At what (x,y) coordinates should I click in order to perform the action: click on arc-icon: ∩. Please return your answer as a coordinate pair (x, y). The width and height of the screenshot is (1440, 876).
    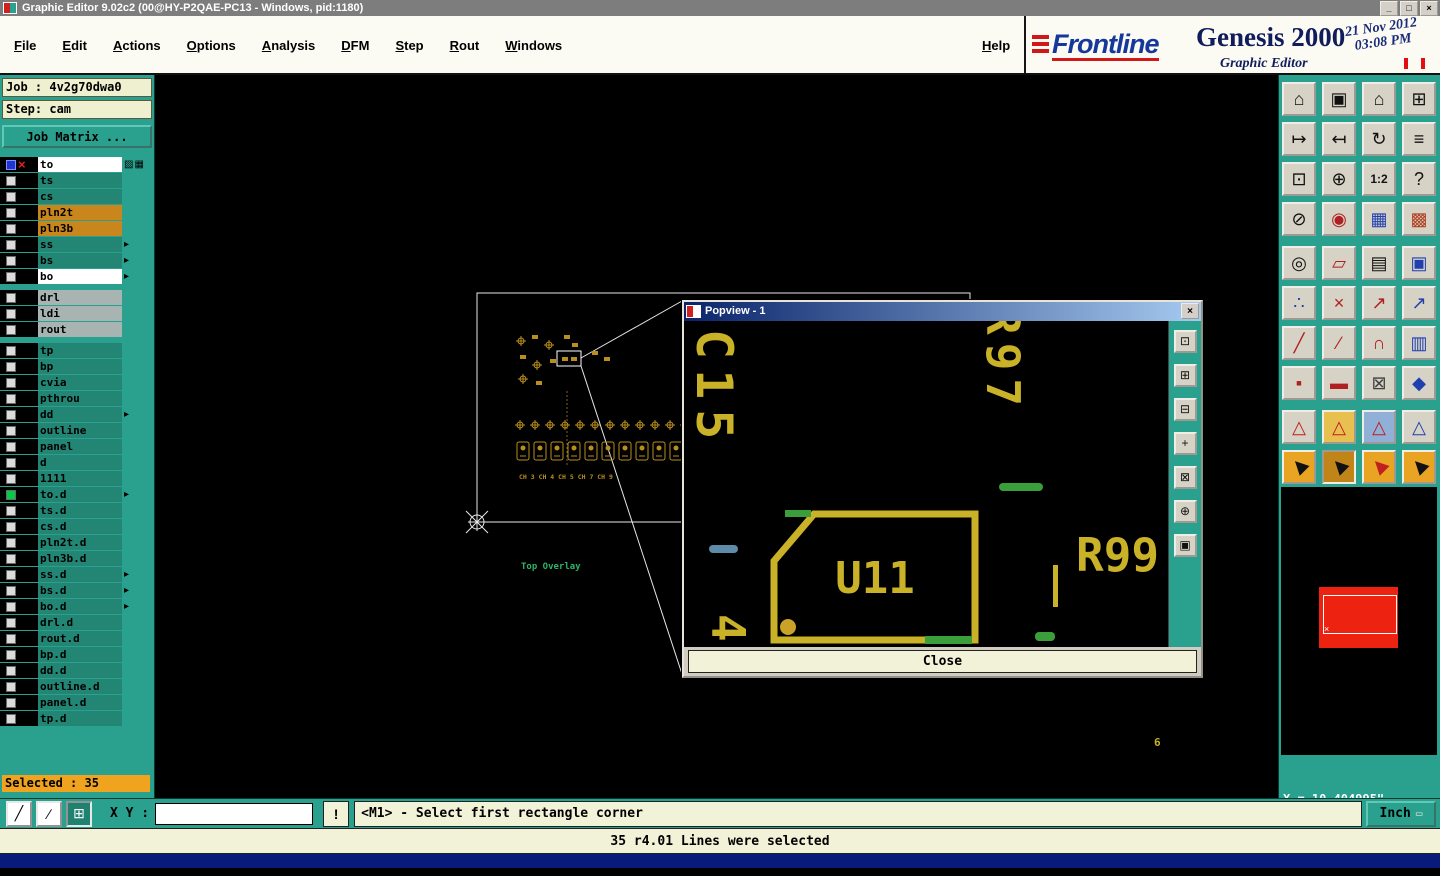
    Looking at the image, I should click on (1379, 343).